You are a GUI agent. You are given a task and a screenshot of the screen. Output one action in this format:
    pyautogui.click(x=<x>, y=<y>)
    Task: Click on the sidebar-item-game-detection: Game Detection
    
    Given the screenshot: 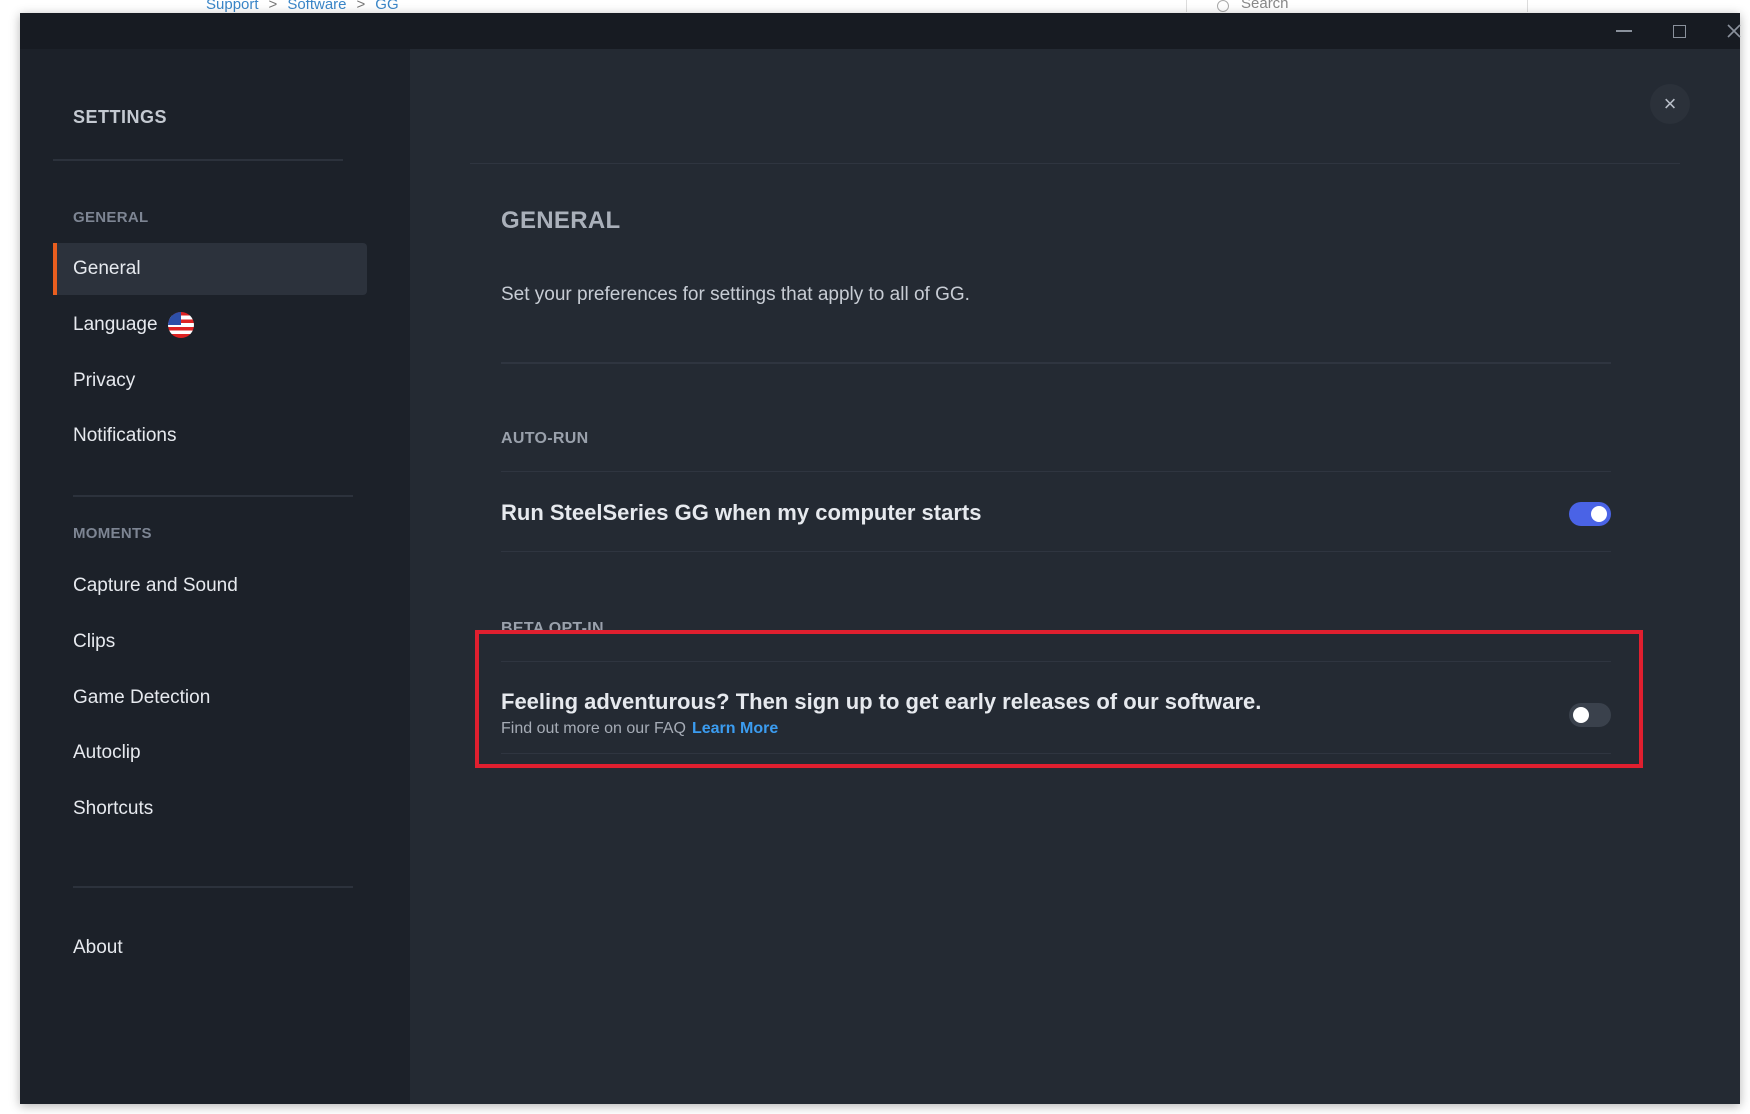 What is the action you would take?
    pyautogui.click(x=210, y=698)
    